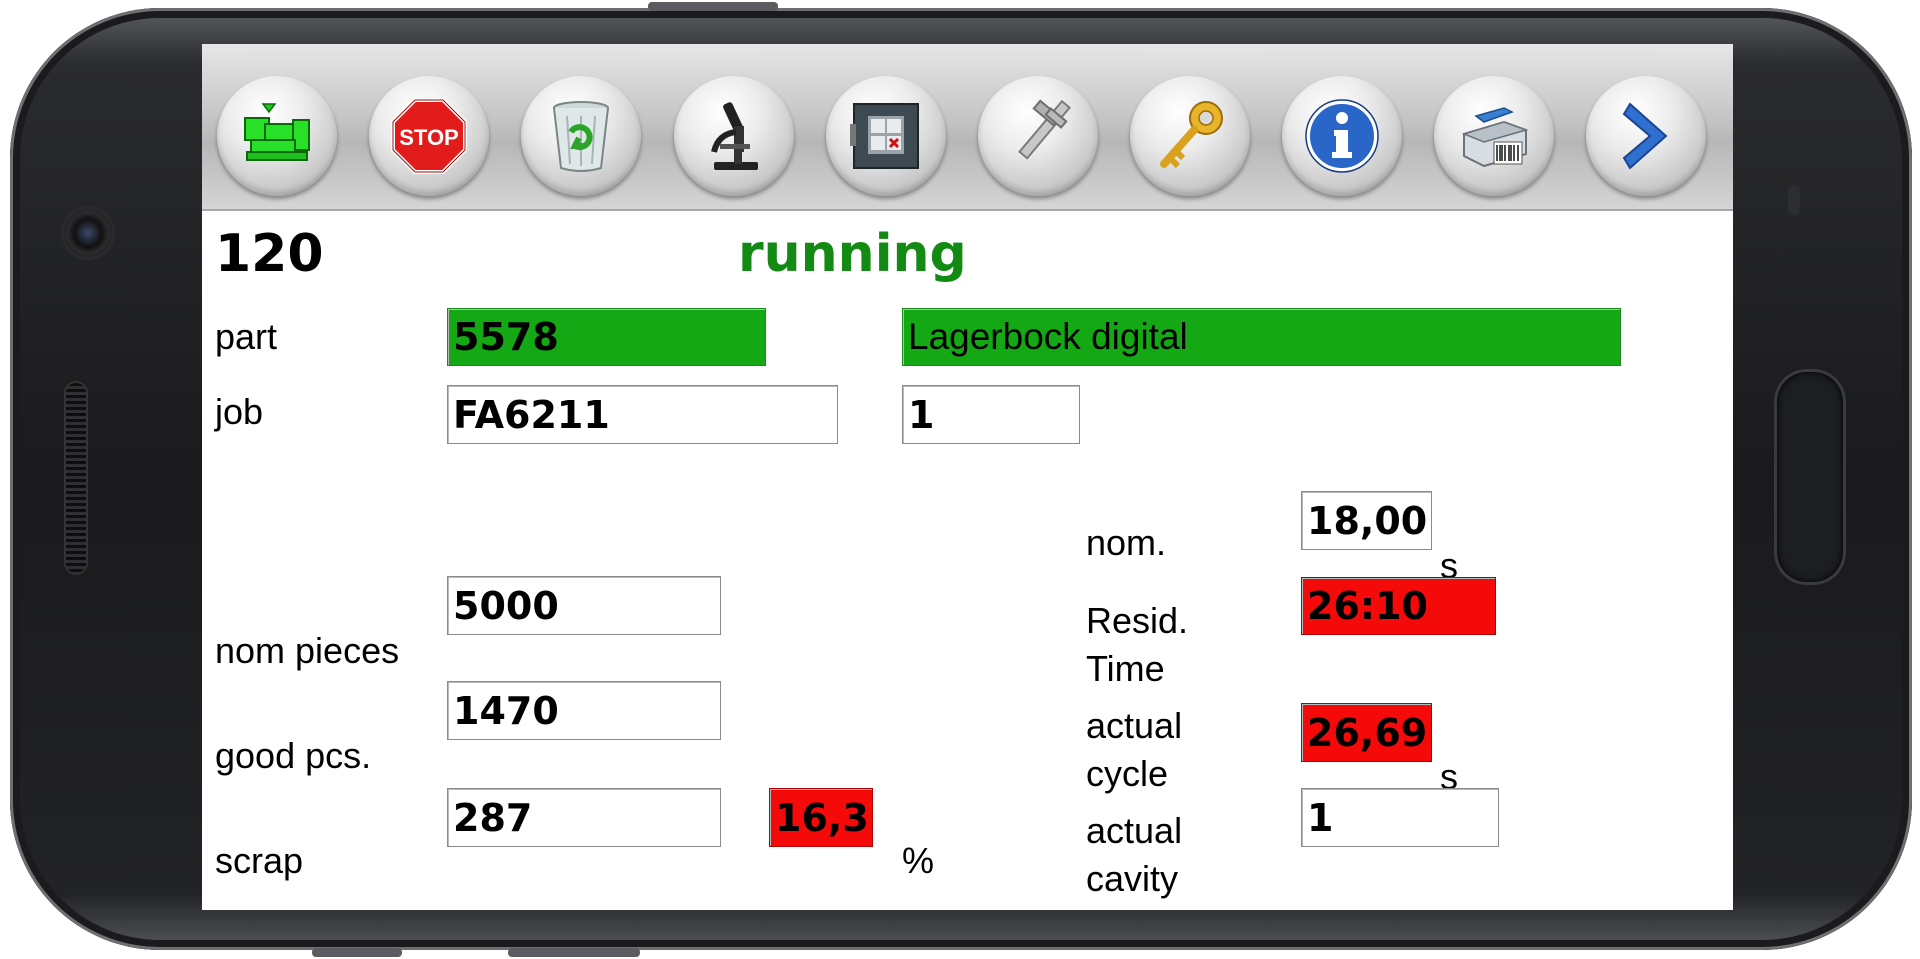 The height and width of the screenshot is (959, 1920). What do you see at coordinates (852, 254) in the screenshot?
I see `status-text: running` at bounding box center [852, 254].